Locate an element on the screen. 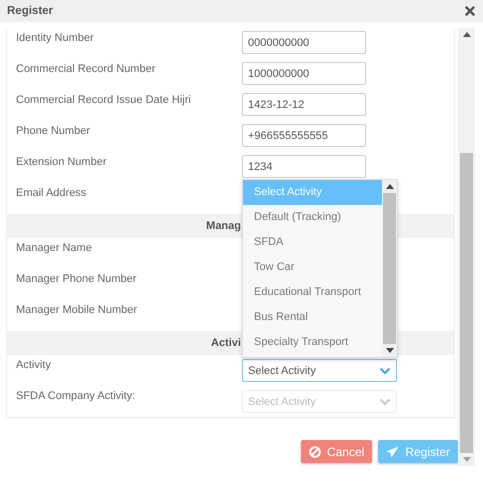 The height and width of the screenshot is (493, 483). field-label: SFDA Company Activity: is located at coordinates (76, 395).